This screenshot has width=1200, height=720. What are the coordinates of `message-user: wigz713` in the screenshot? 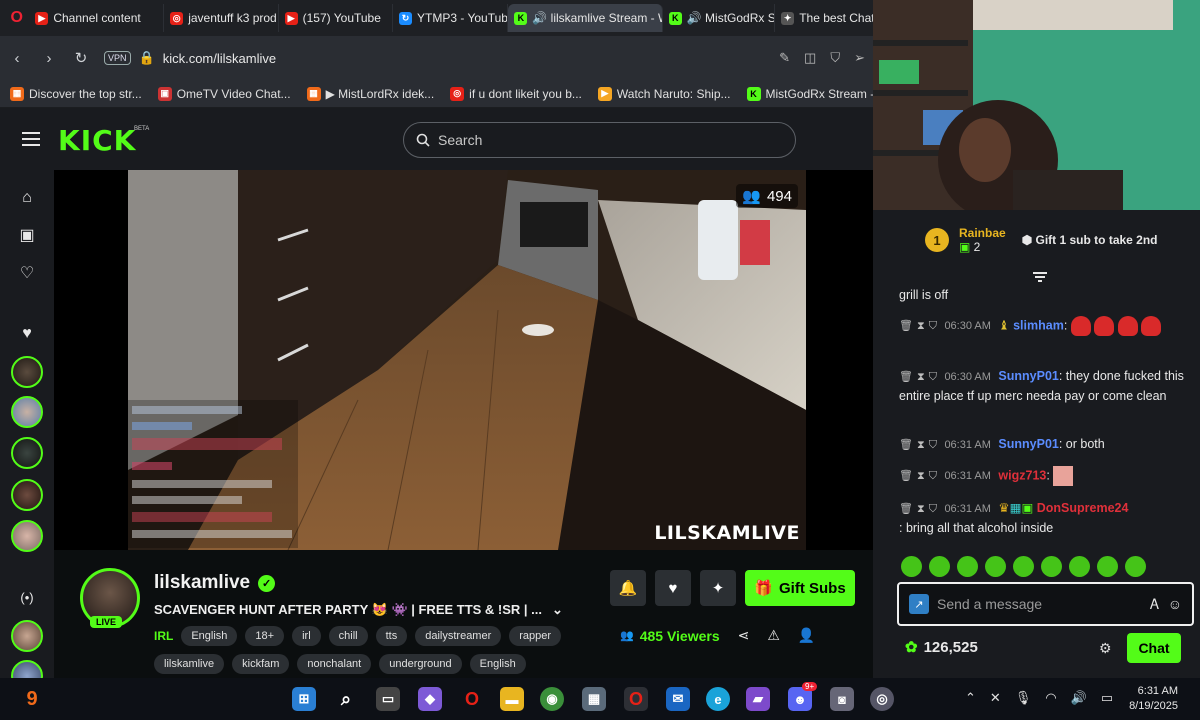 It's located at (1022, 475).